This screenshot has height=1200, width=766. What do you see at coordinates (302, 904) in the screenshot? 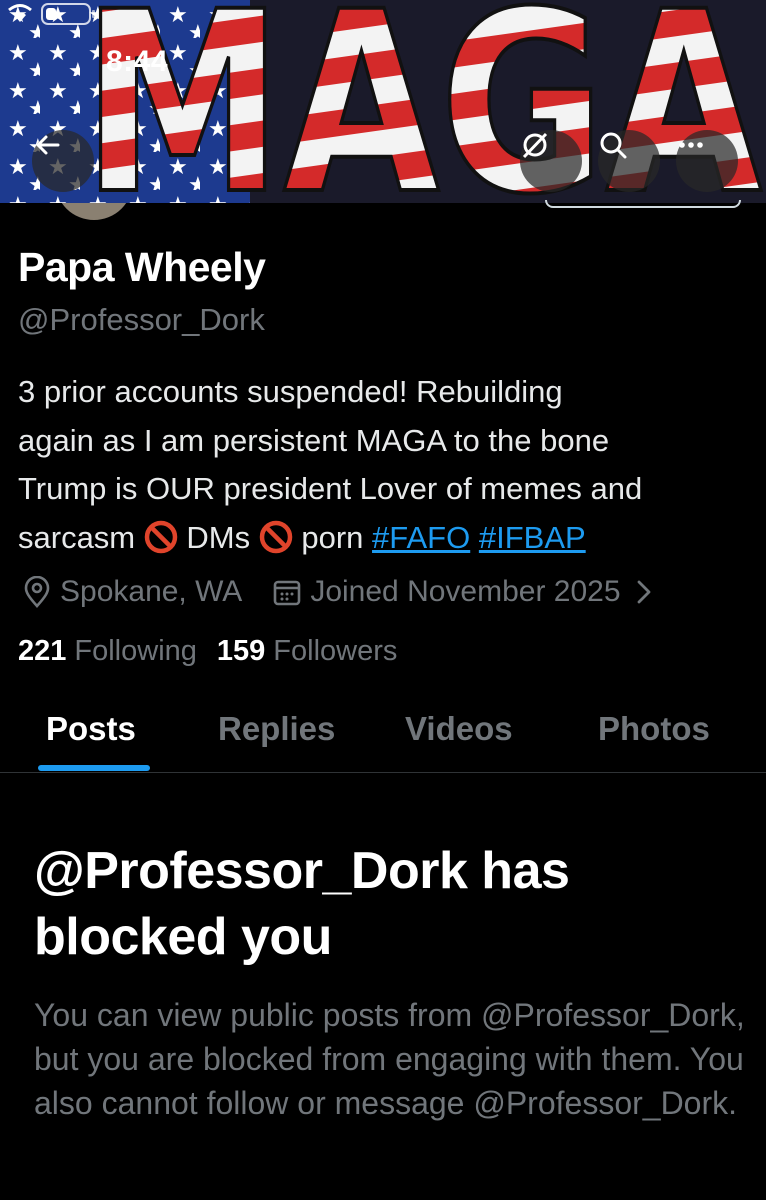
I see `blocked-title: @Professor_Dork has blocked you` at bounding box center [302, 904].